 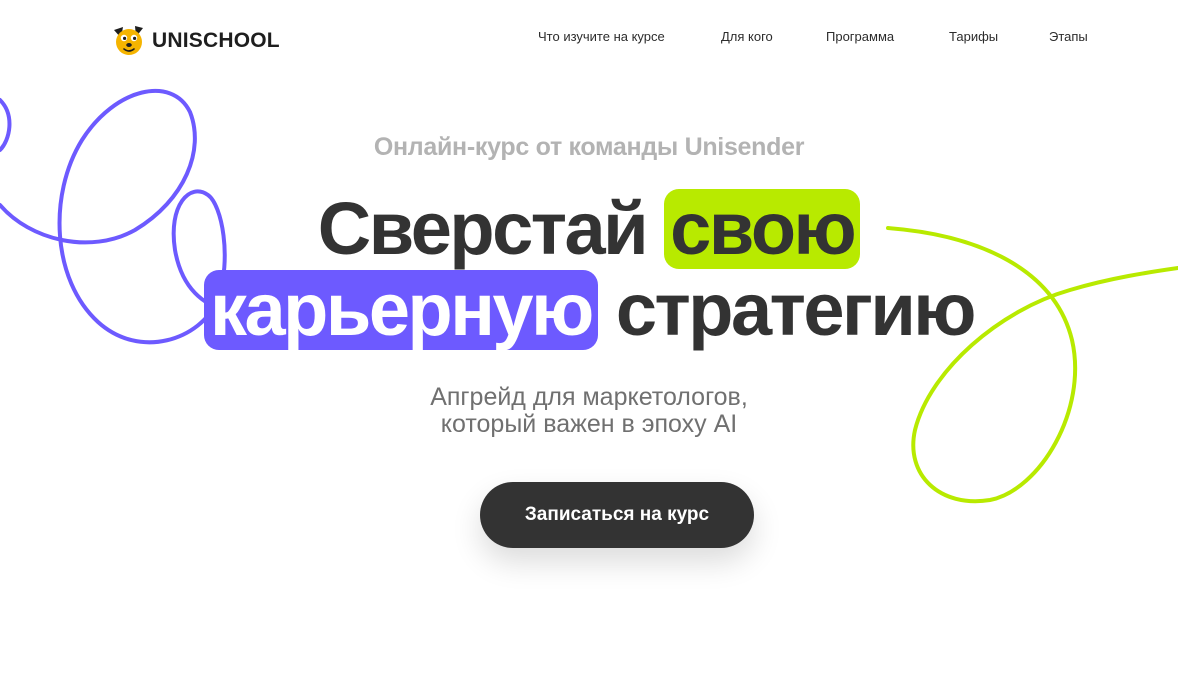 What do you see at coordinates (400, 310) in the screenshot?
I see `headline-word-highlight-purple: карьерную` at bounding box center [400, 310].